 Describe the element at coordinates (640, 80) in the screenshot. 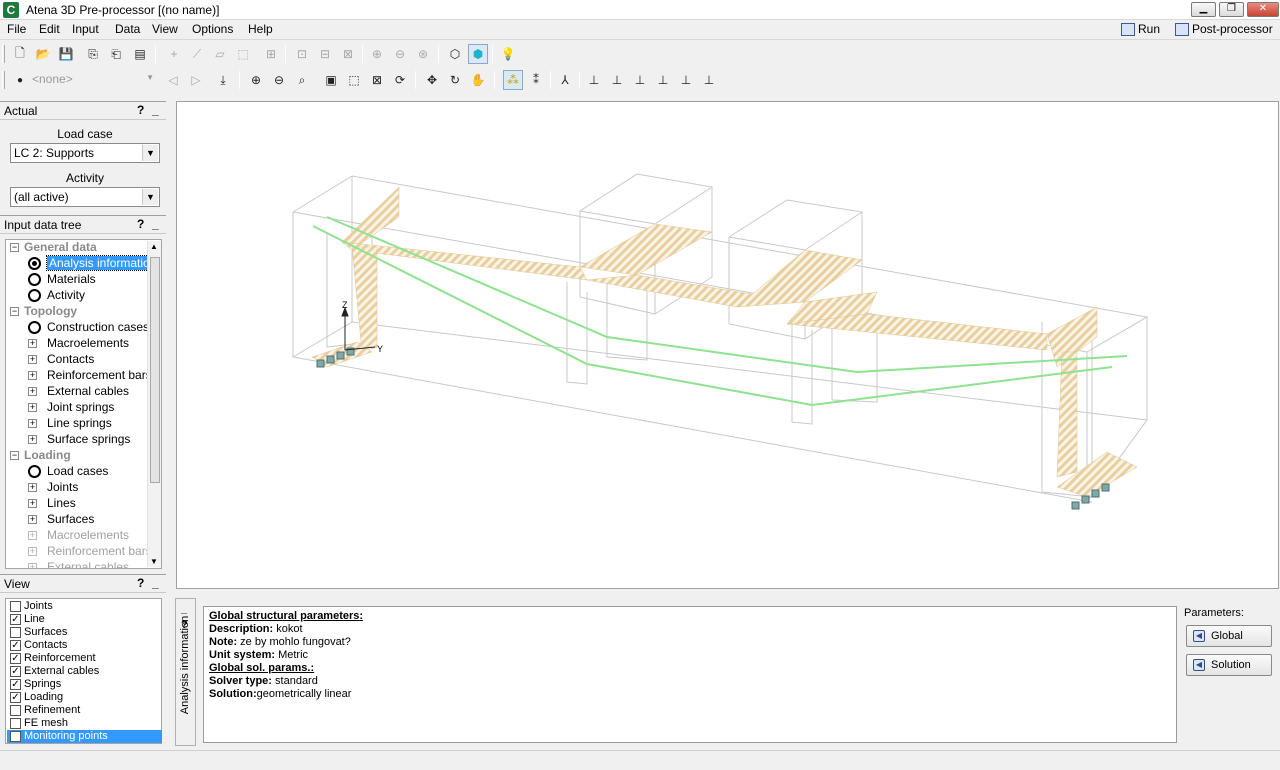

I see `view-y-icon: ⊥` at that location.